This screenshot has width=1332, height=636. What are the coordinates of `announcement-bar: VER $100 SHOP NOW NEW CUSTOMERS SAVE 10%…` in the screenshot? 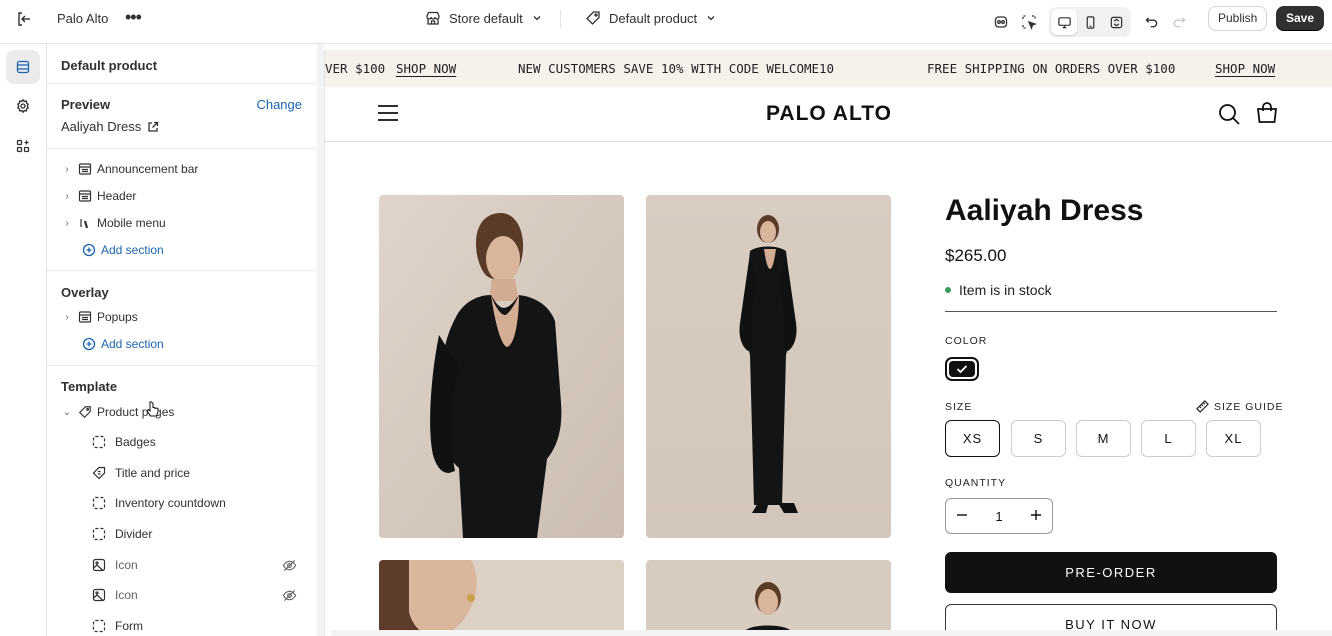 It's located at (828, 68).